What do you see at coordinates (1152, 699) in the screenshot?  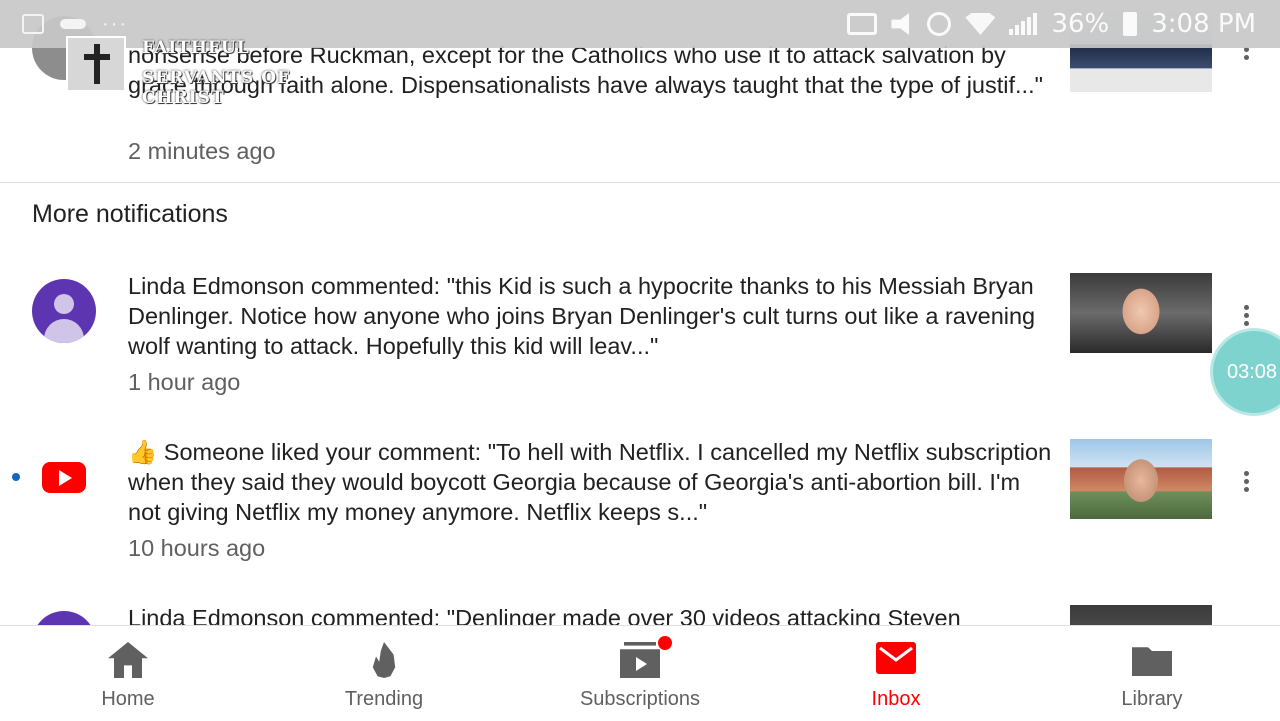 I see `nav-label: Library` at bounding box center [1152, 699].